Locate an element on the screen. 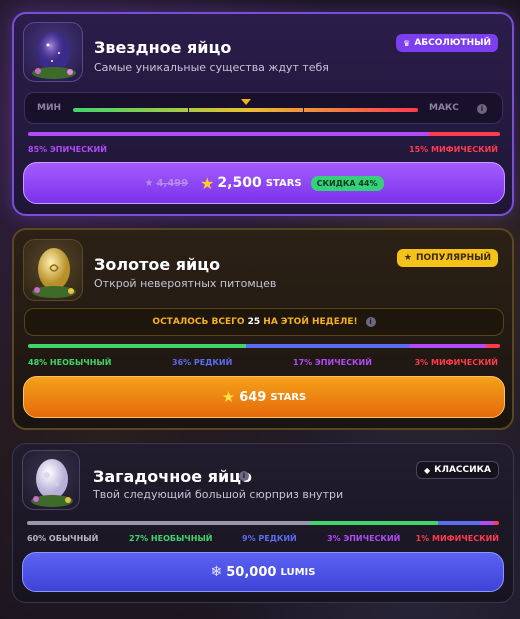 The width and height of the screenshot is (520, 619). meter-max-label: МАКС is located at coordinates (444, 108).